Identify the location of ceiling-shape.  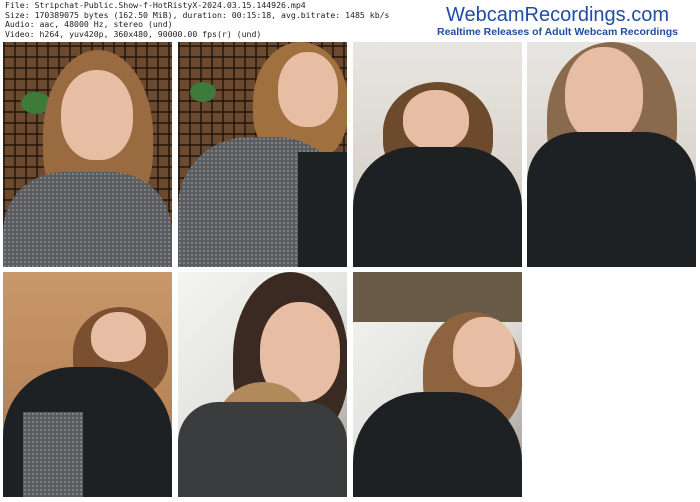
(437, 297).